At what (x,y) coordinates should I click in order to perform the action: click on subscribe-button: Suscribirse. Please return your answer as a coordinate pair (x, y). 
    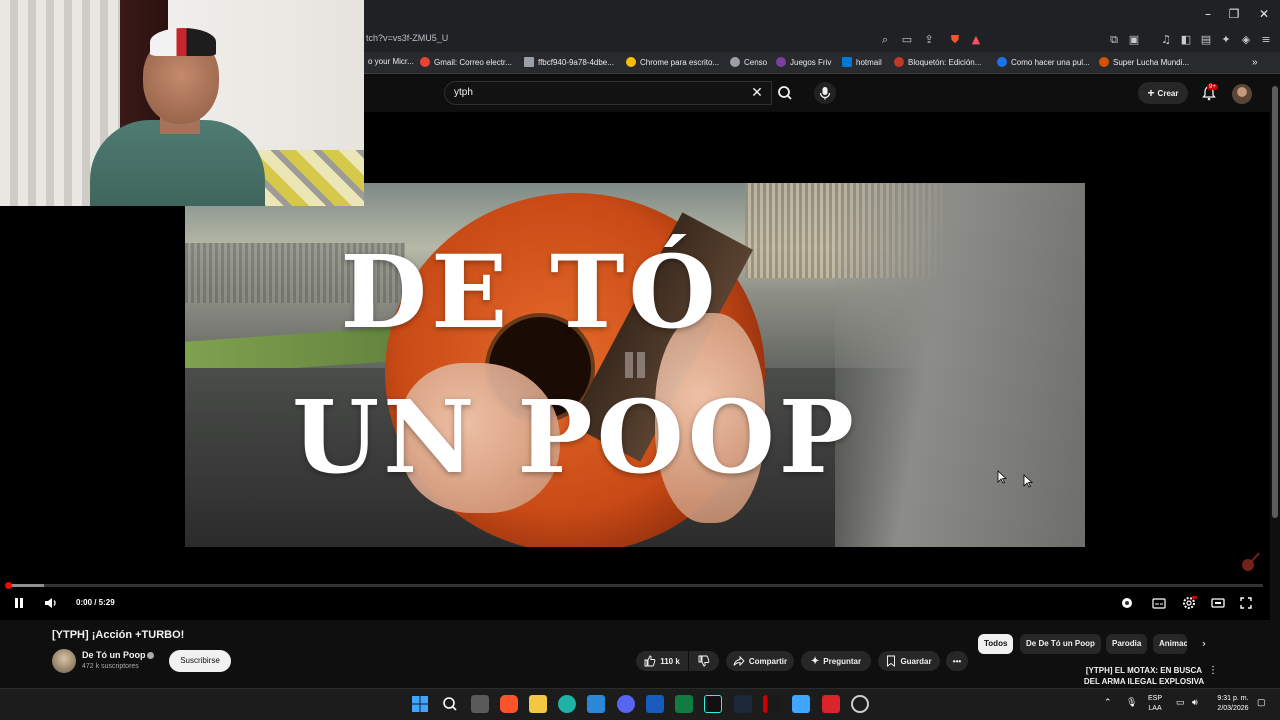
    Looking at the image, I should click on (200, 661).